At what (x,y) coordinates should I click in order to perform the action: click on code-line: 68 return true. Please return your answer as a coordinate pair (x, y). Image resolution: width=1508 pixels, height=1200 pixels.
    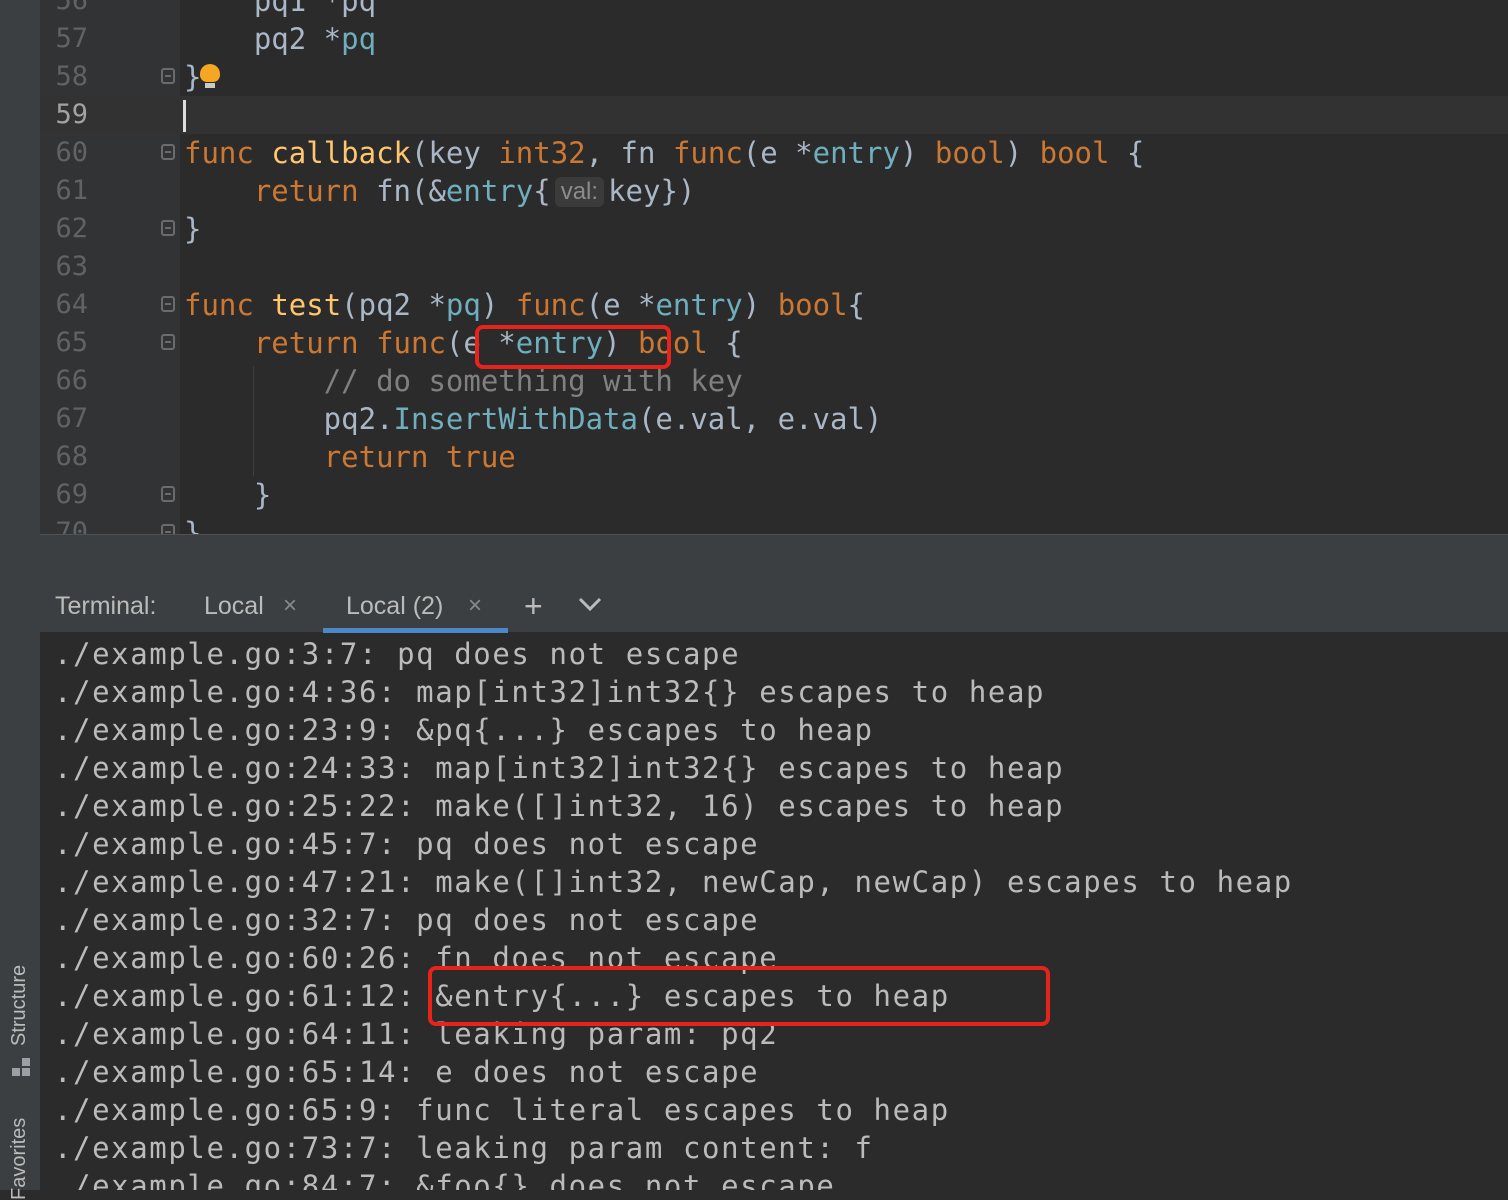
    Looking at the image, I should click on (774, 457).